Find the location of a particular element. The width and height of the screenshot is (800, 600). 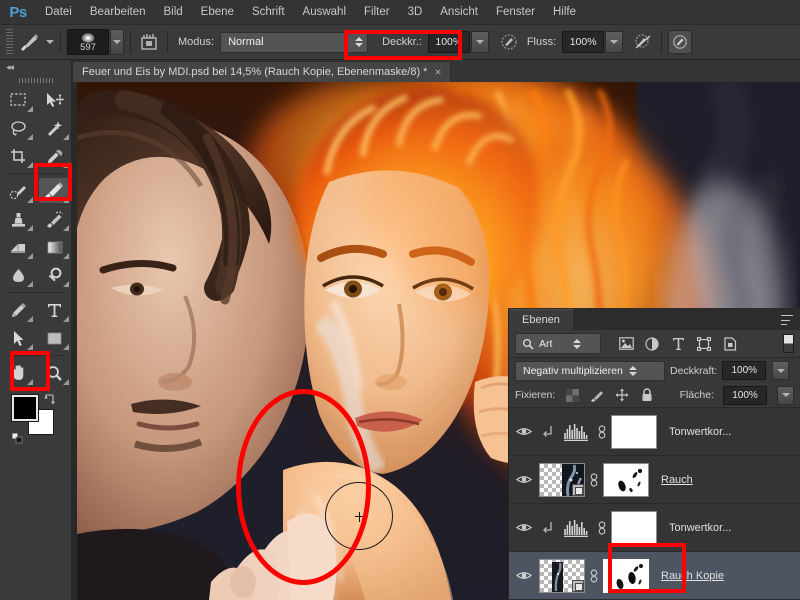

layer-fill-input: 100% is located at coordinates (745, 395).